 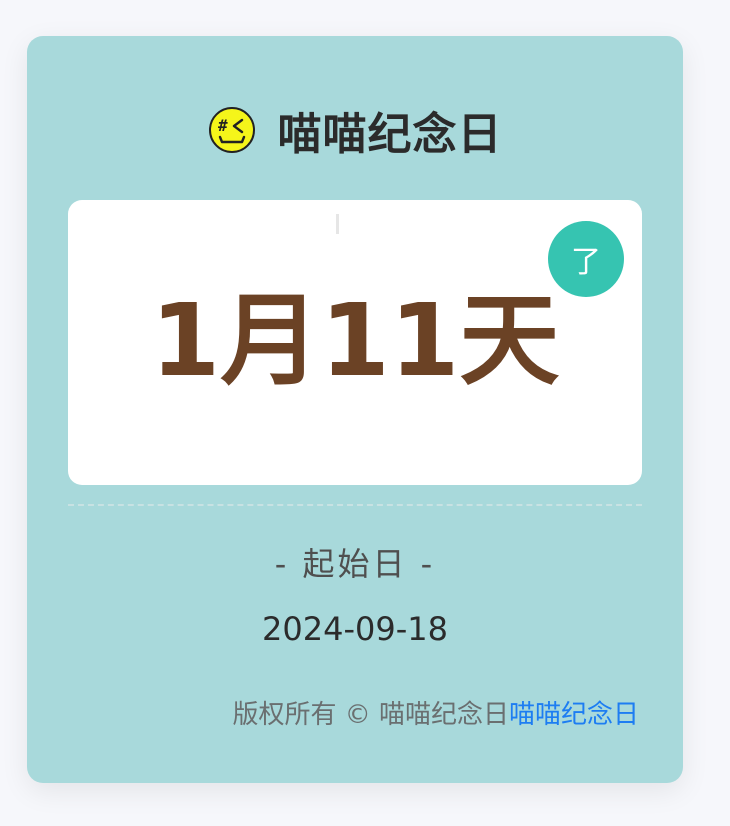 I want to click on footer: 版权所有 © 喵喵纪念日喵喵纪念日, so click(x=435, y=712).